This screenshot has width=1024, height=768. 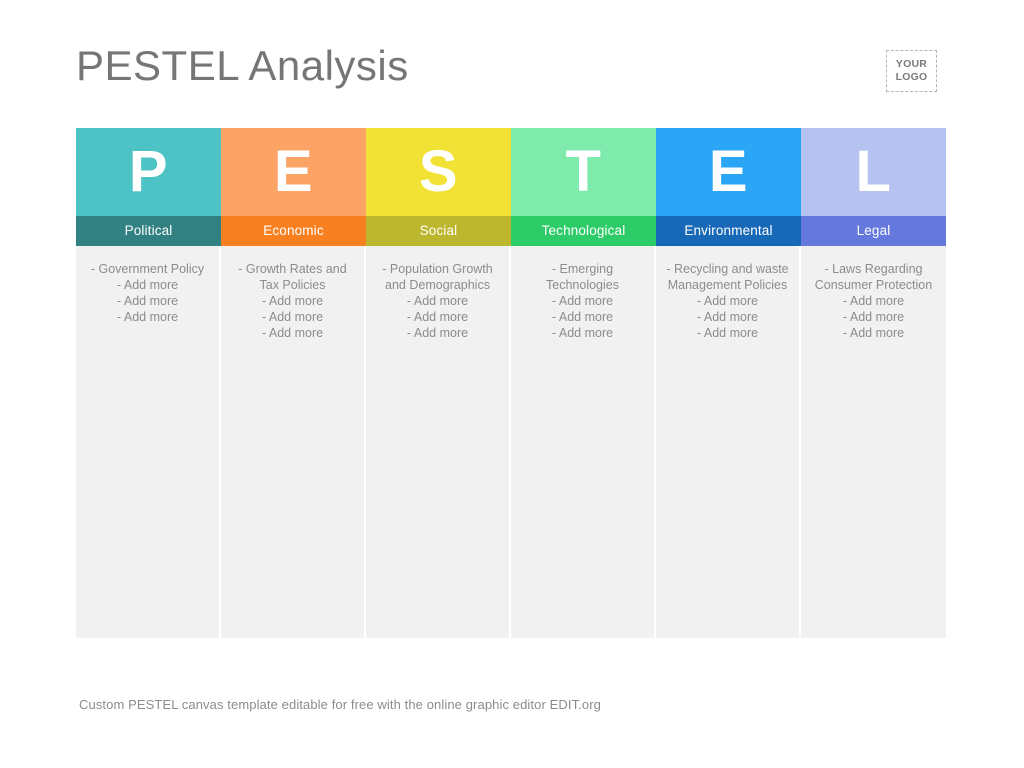 I want to click on letter-glyph: S, so click(x=438, y=171).